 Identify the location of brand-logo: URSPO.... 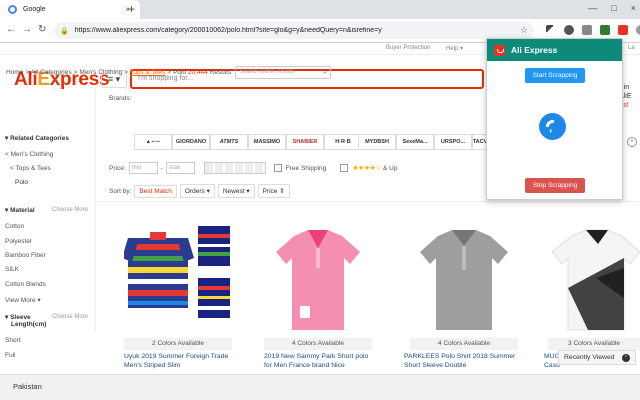
(453, 142).